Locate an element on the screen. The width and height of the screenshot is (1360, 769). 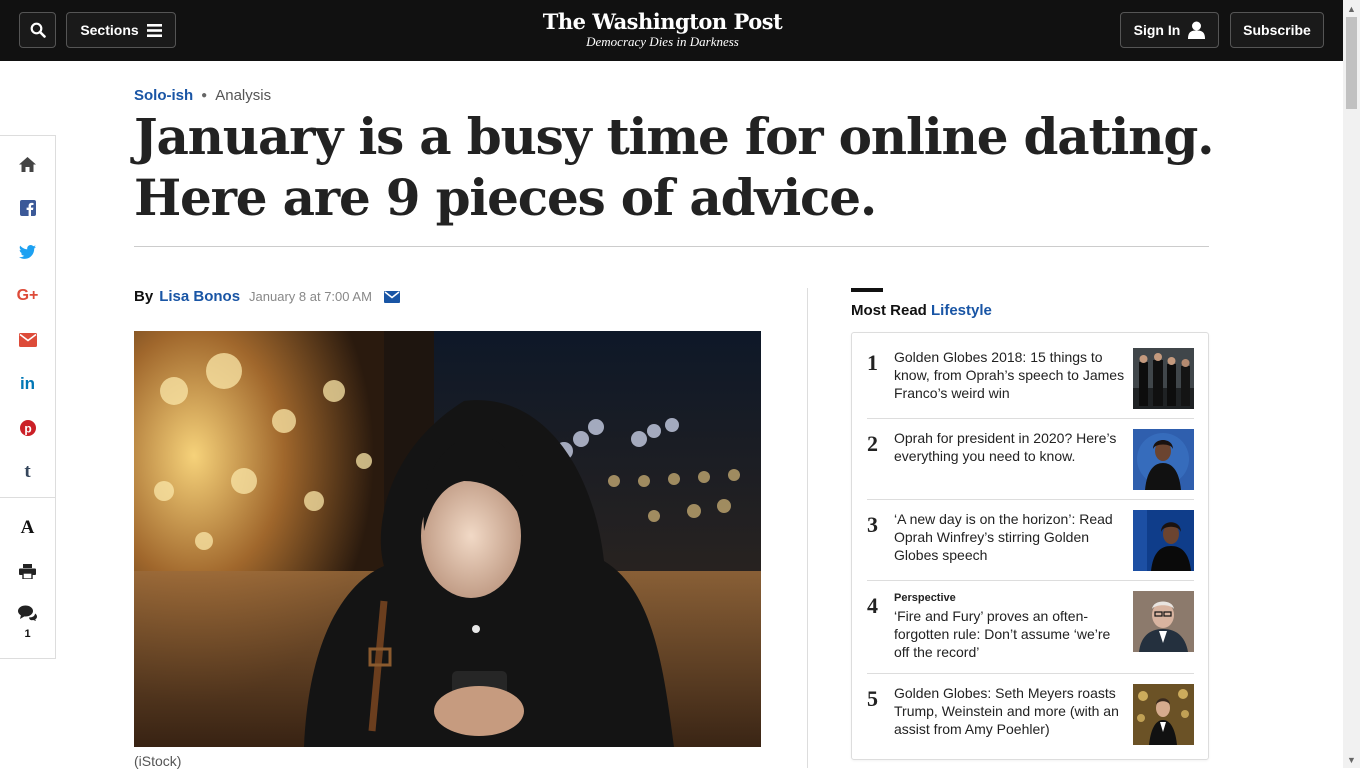
article-type-label: Analysis is located at coordinates (243, 95).